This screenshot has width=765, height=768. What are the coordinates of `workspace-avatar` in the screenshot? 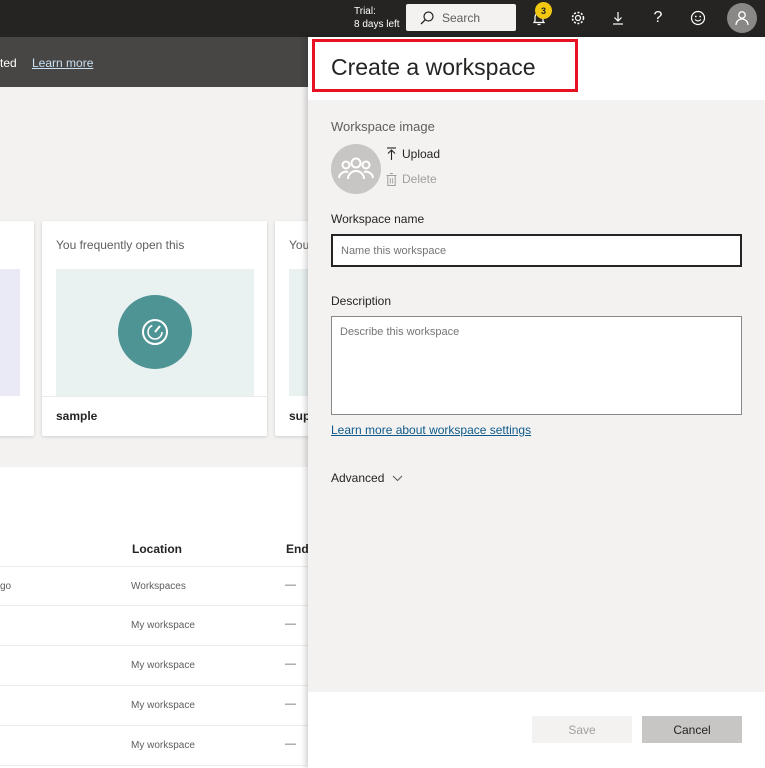 It's located at (356, 169).